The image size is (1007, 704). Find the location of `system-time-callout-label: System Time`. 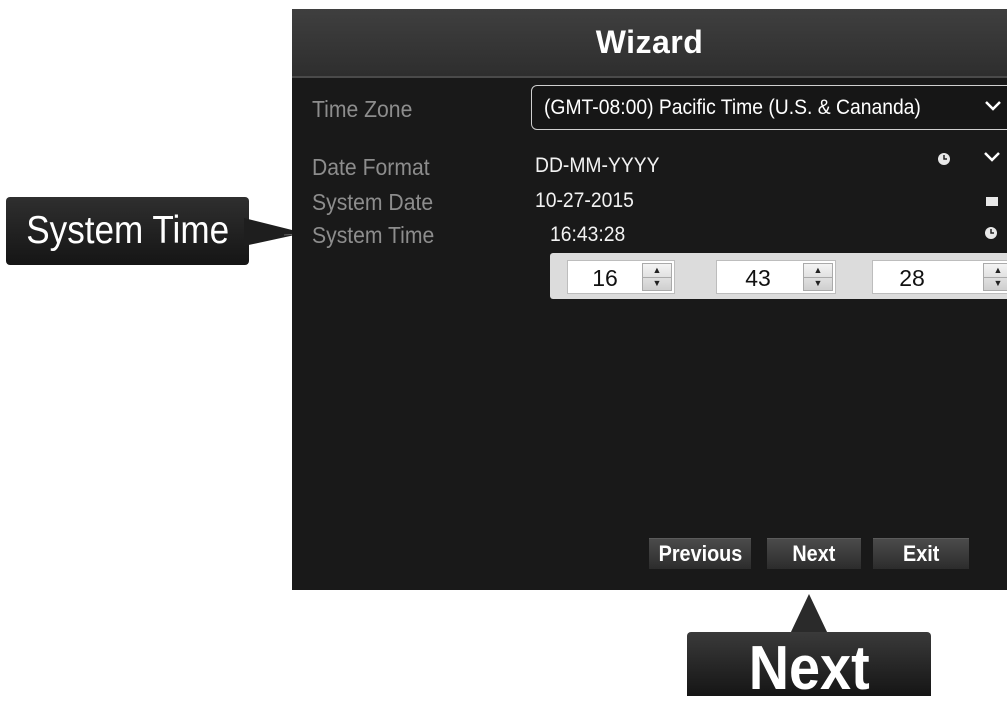

system-time-callout-label: System Time is located at coordinates (127, 230).